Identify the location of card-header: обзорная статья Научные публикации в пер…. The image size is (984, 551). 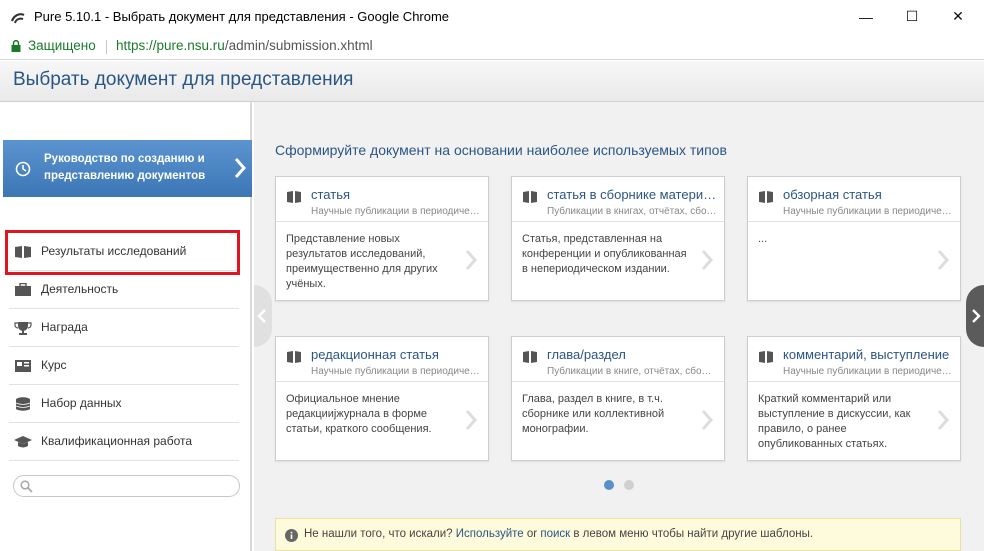
(854, 199).